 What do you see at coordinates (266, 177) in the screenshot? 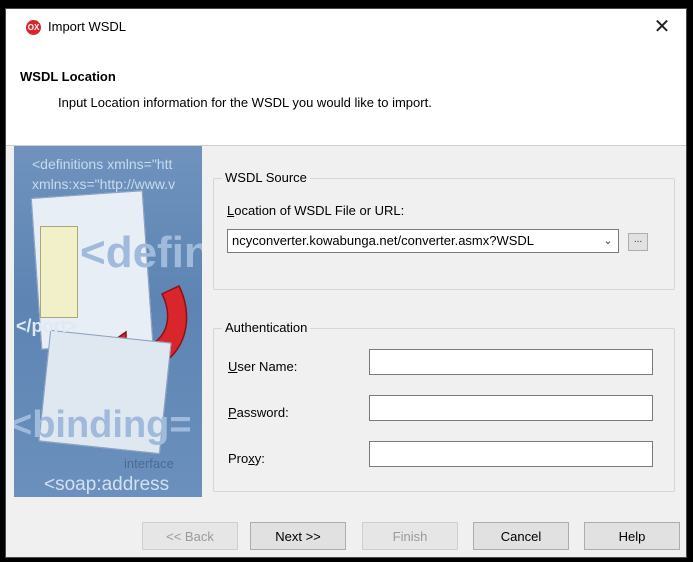
I see `wsdl-source-label: WSDL Source` at bounding box center [266, 177].